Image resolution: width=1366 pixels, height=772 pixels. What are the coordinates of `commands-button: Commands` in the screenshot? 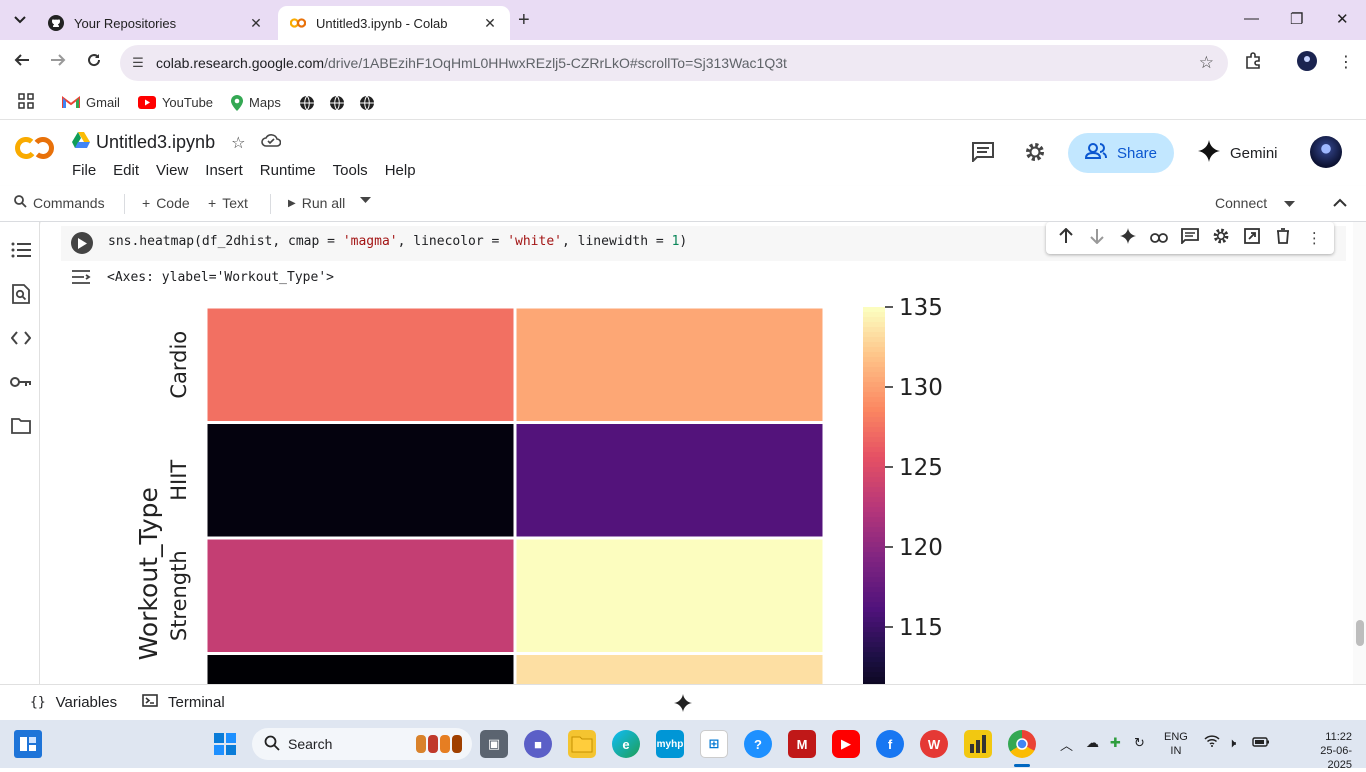 It's located at (59, 203).